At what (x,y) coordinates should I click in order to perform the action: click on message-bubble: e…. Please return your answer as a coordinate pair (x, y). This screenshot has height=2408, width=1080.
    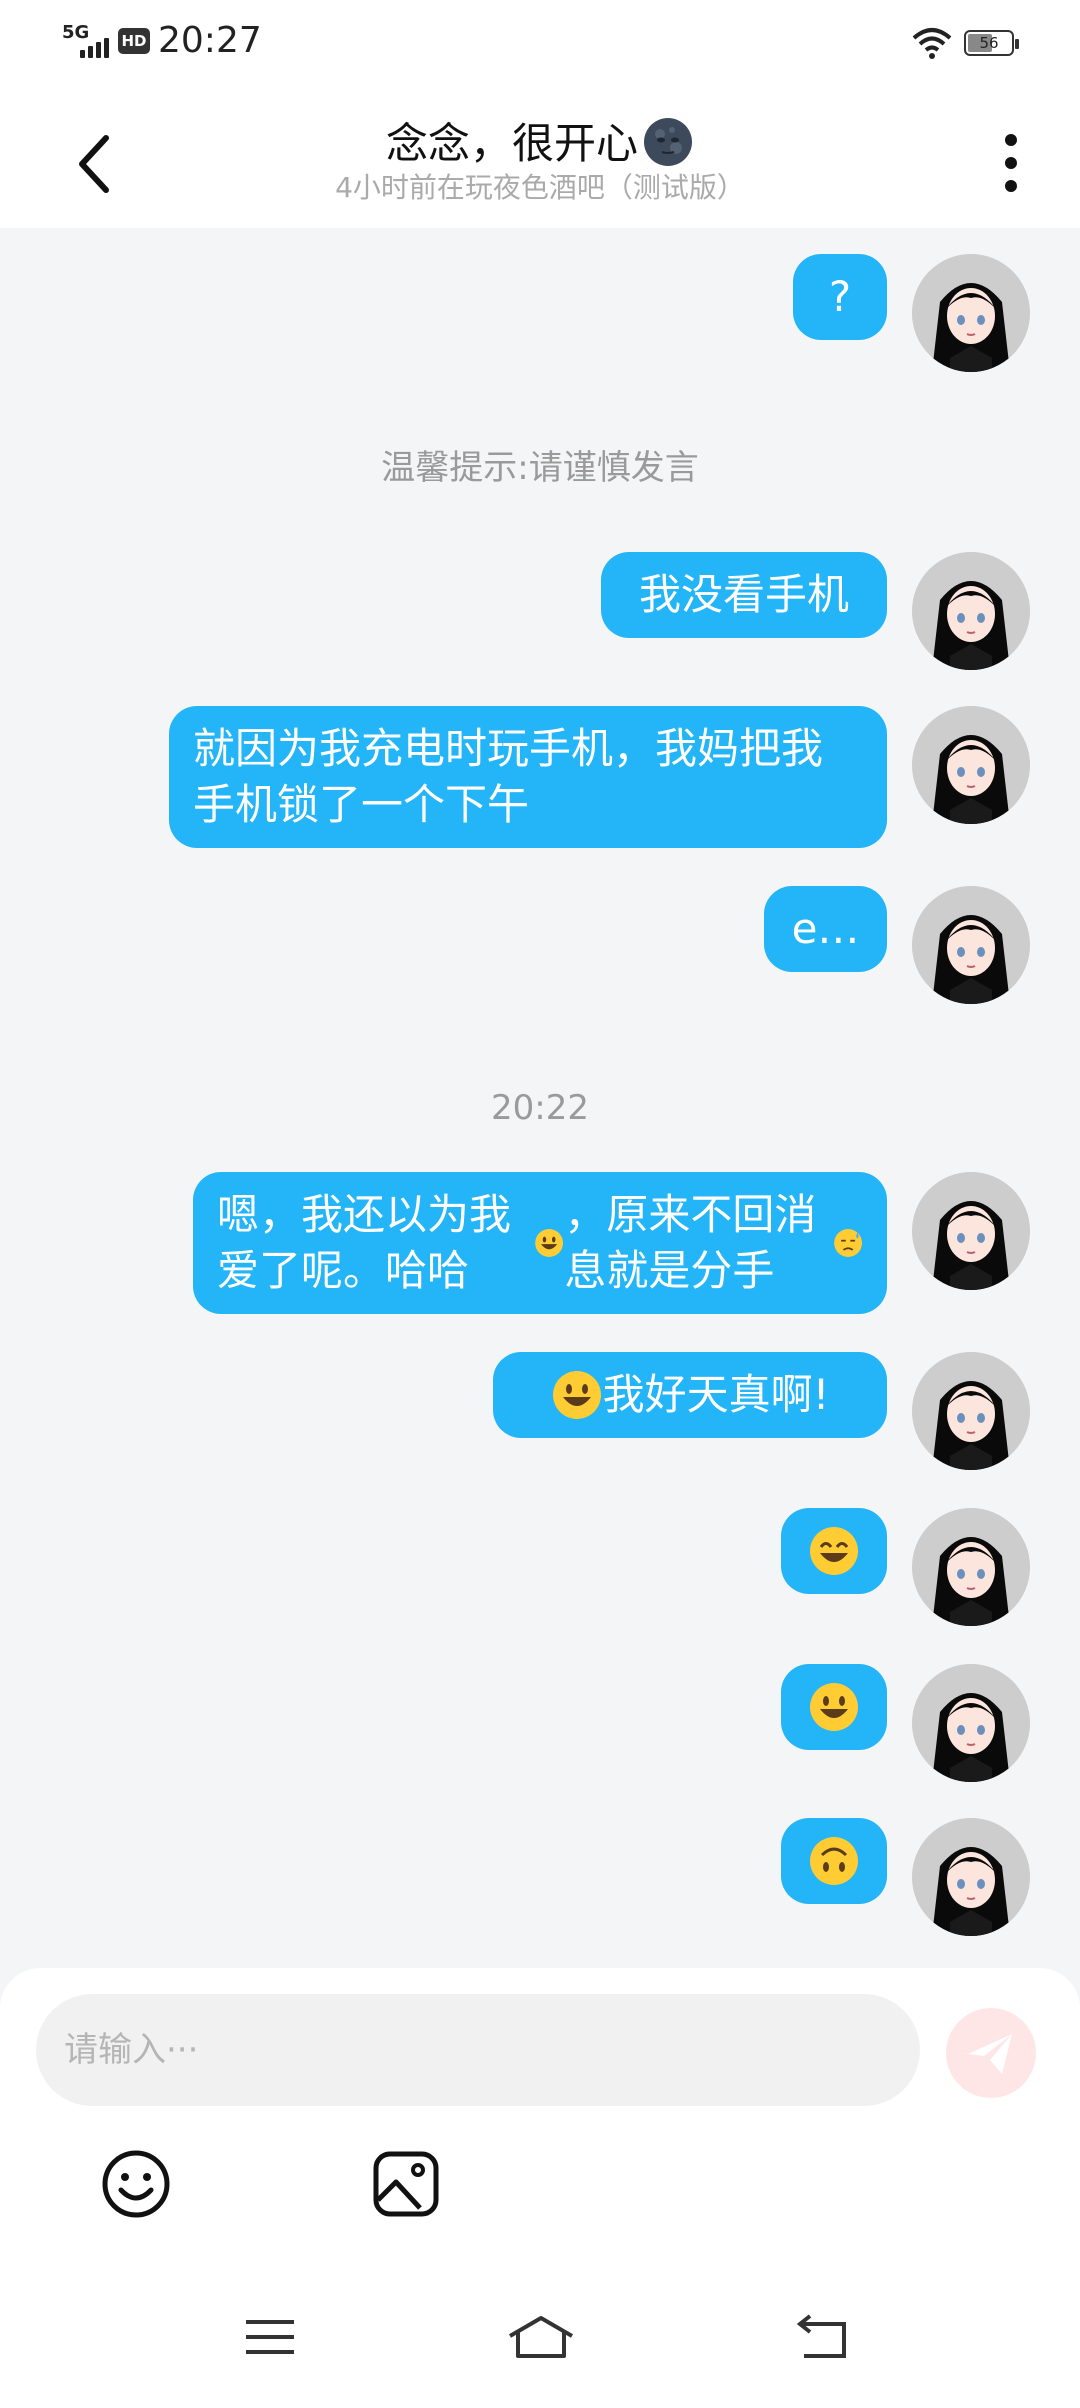
    Looking at the image, I should click on (825, 929).